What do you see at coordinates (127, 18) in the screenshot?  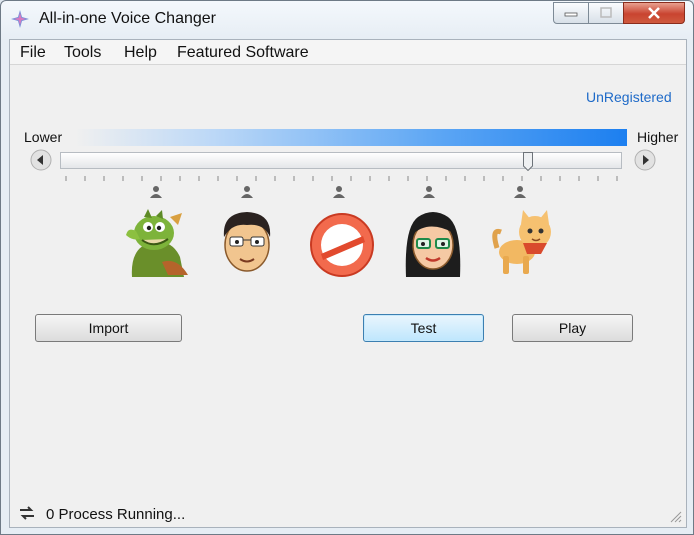 I see `window-title: All-in-one Voice Changer` at bounding box center [127, 18].